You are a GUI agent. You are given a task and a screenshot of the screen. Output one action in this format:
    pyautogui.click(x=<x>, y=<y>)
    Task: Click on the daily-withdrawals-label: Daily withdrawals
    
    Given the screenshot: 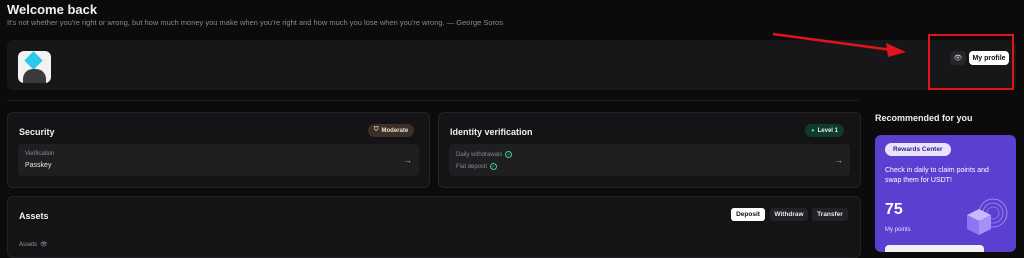 What is the action you would take?
    pyautogui.click(x=479, y=154)
    